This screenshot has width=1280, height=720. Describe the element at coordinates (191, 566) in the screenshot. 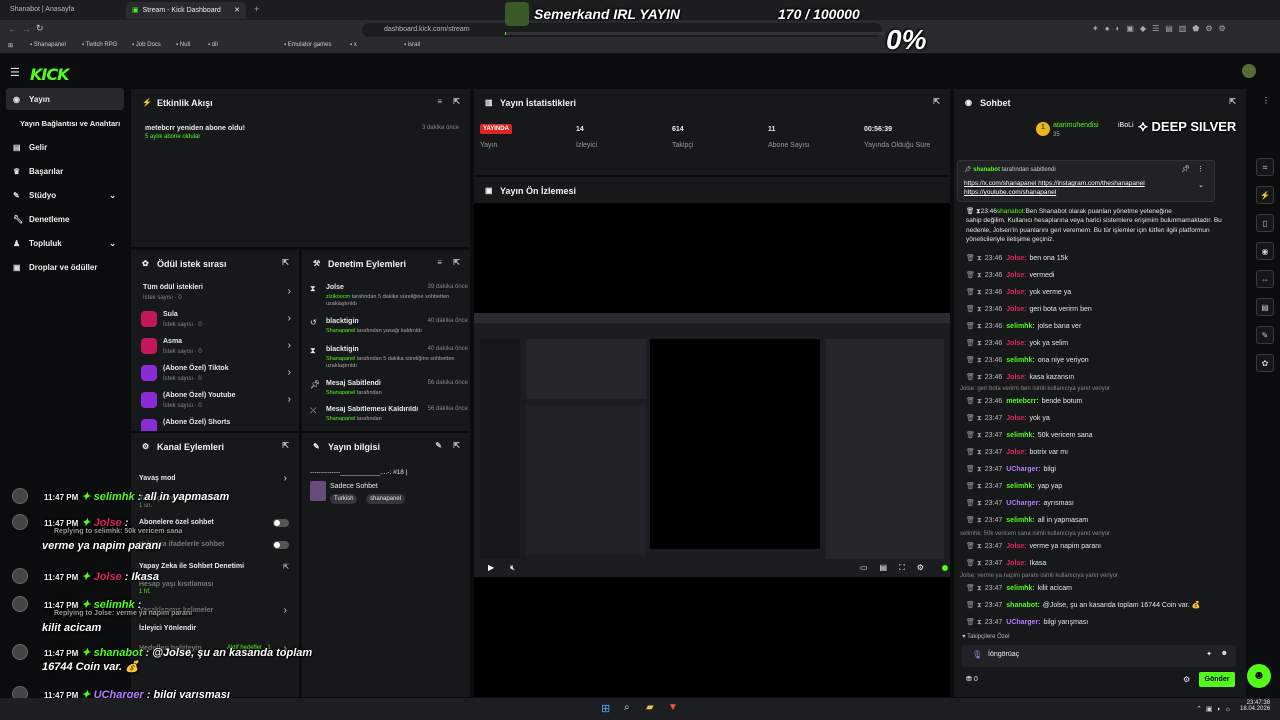

I see `action-ai-moderation: Yapay Zeka ile Sohbet Denetimi` at that location.